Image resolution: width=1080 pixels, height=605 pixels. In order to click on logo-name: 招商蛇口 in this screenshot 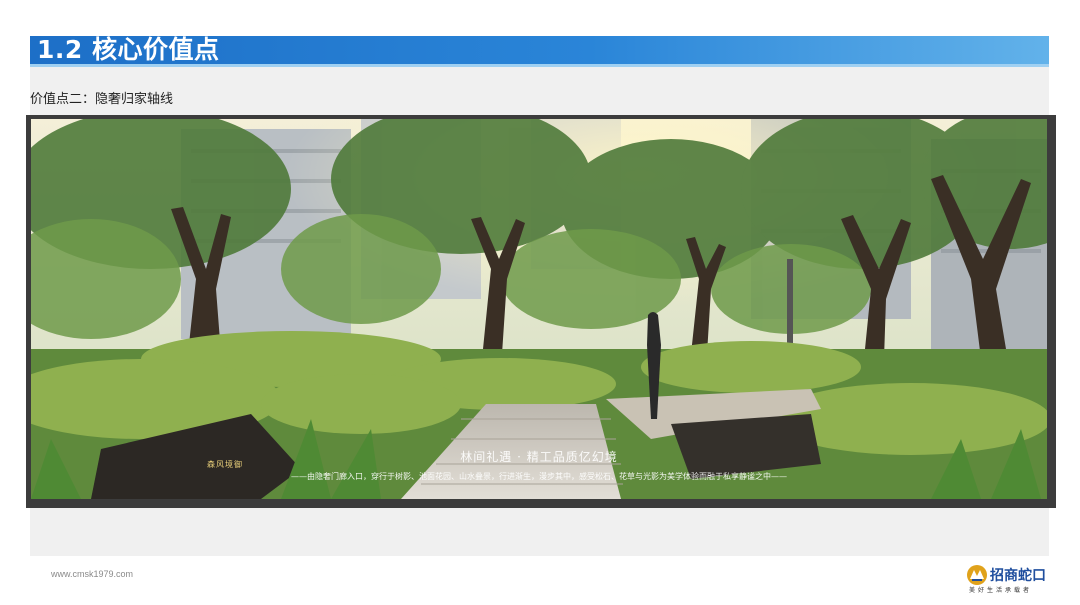, I will do `click(1018, 576)`.